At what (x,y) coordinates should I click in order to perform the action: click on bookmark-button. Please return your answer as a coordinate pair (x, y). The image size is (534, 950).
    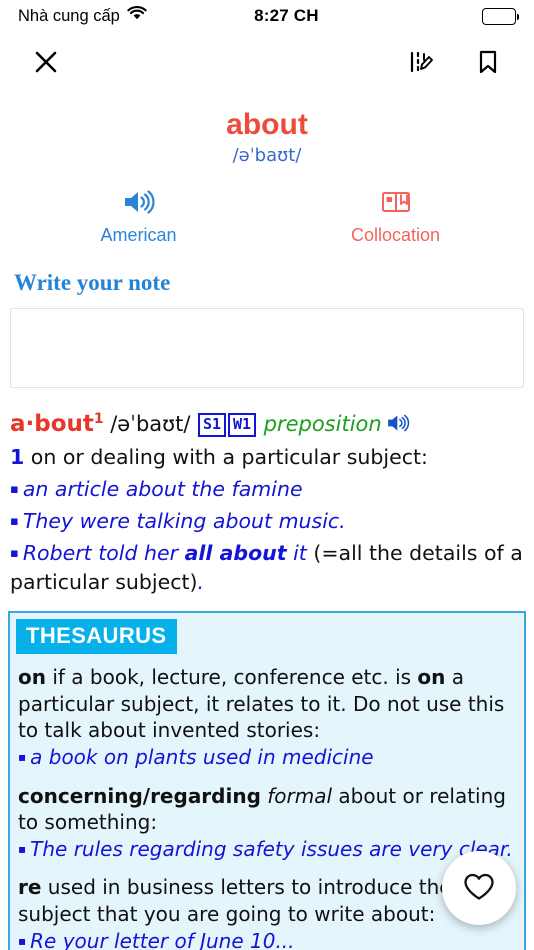
    Looking at the image, I should click on (488, 63).